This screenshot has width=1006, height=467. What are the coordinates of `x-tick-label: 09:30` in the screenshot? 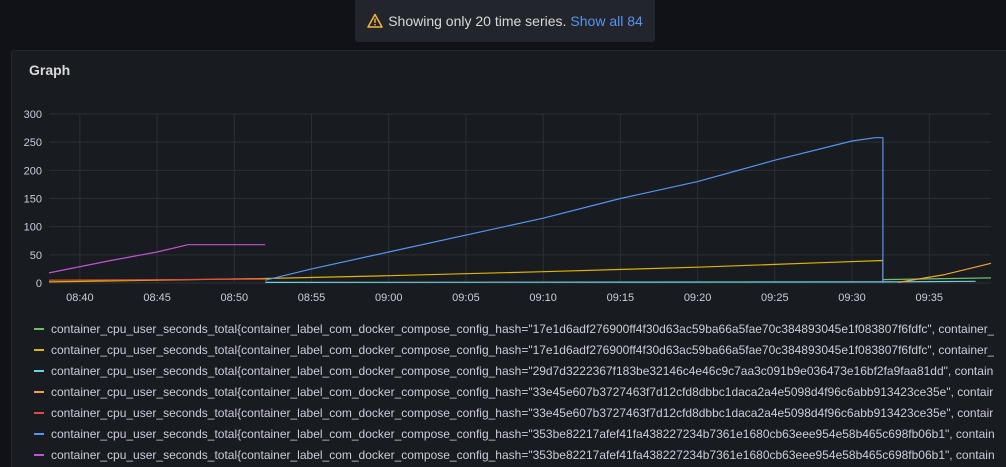 It's located at (852, 298).